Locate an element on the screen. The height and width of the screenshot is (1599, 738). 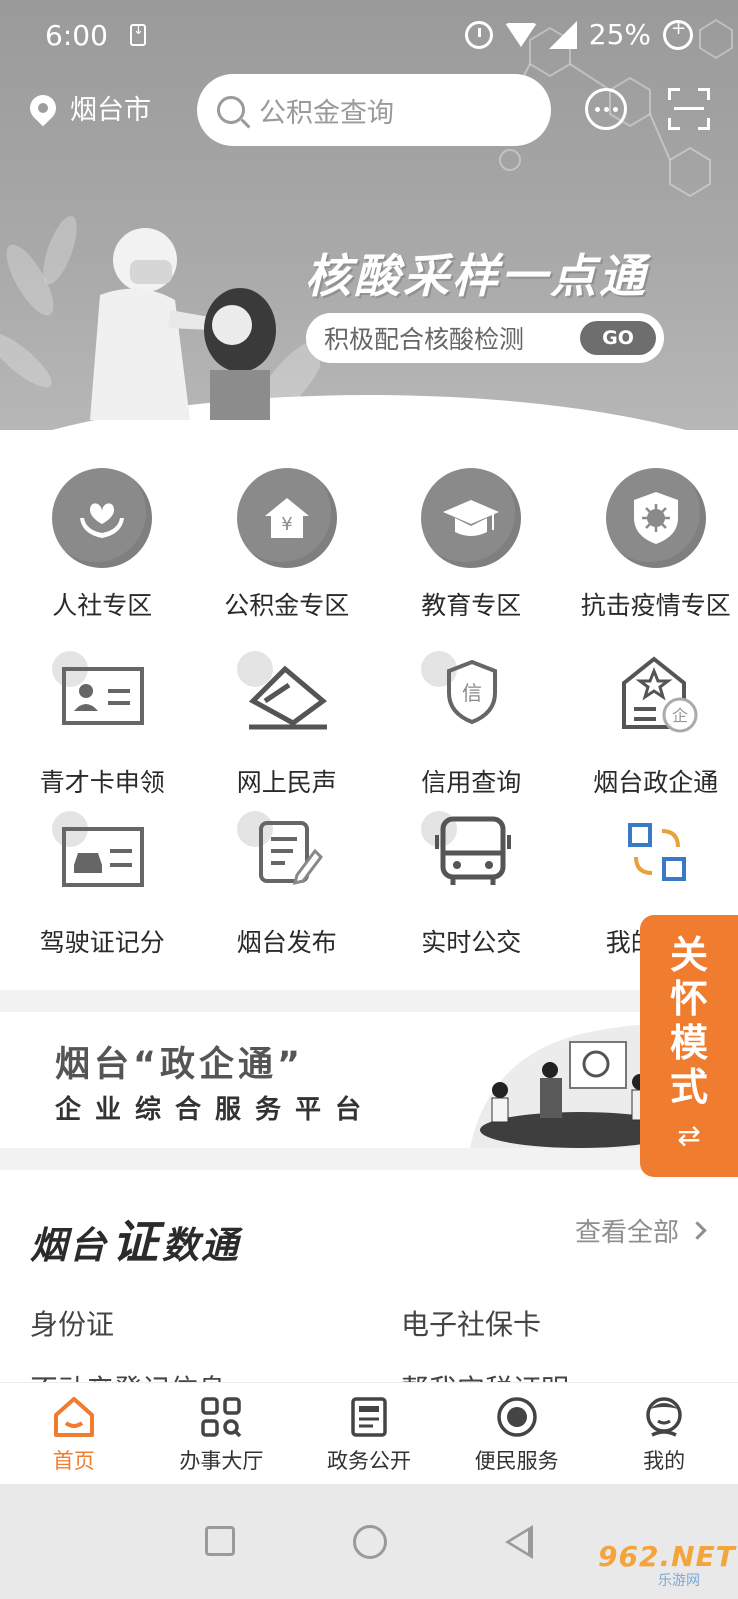
zst-item-id-card: 身份证 is located at coordinates (72, 1323).